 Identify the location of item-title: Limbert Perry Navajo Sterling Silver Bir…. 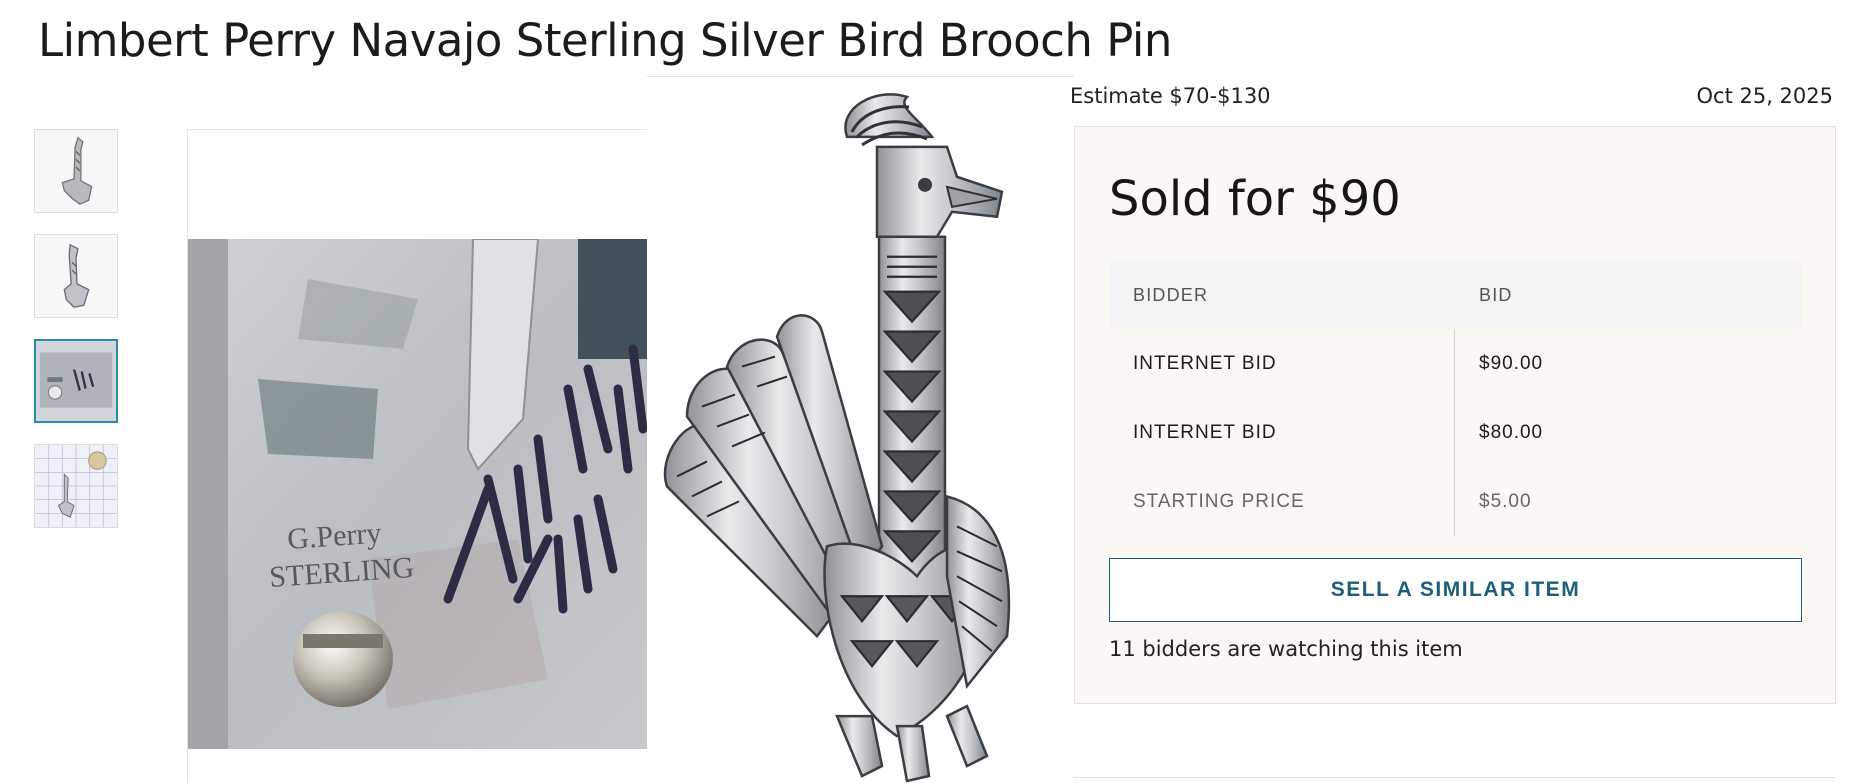
(605, 40).